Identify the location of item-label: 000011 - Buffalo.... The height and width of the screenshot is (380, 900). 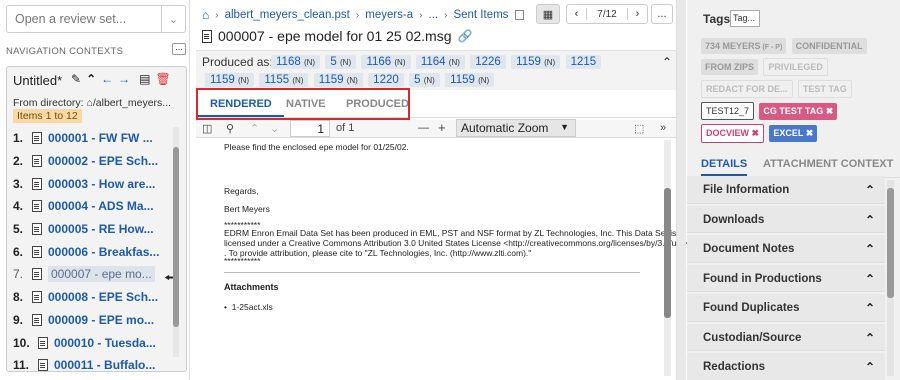
(104, 365).